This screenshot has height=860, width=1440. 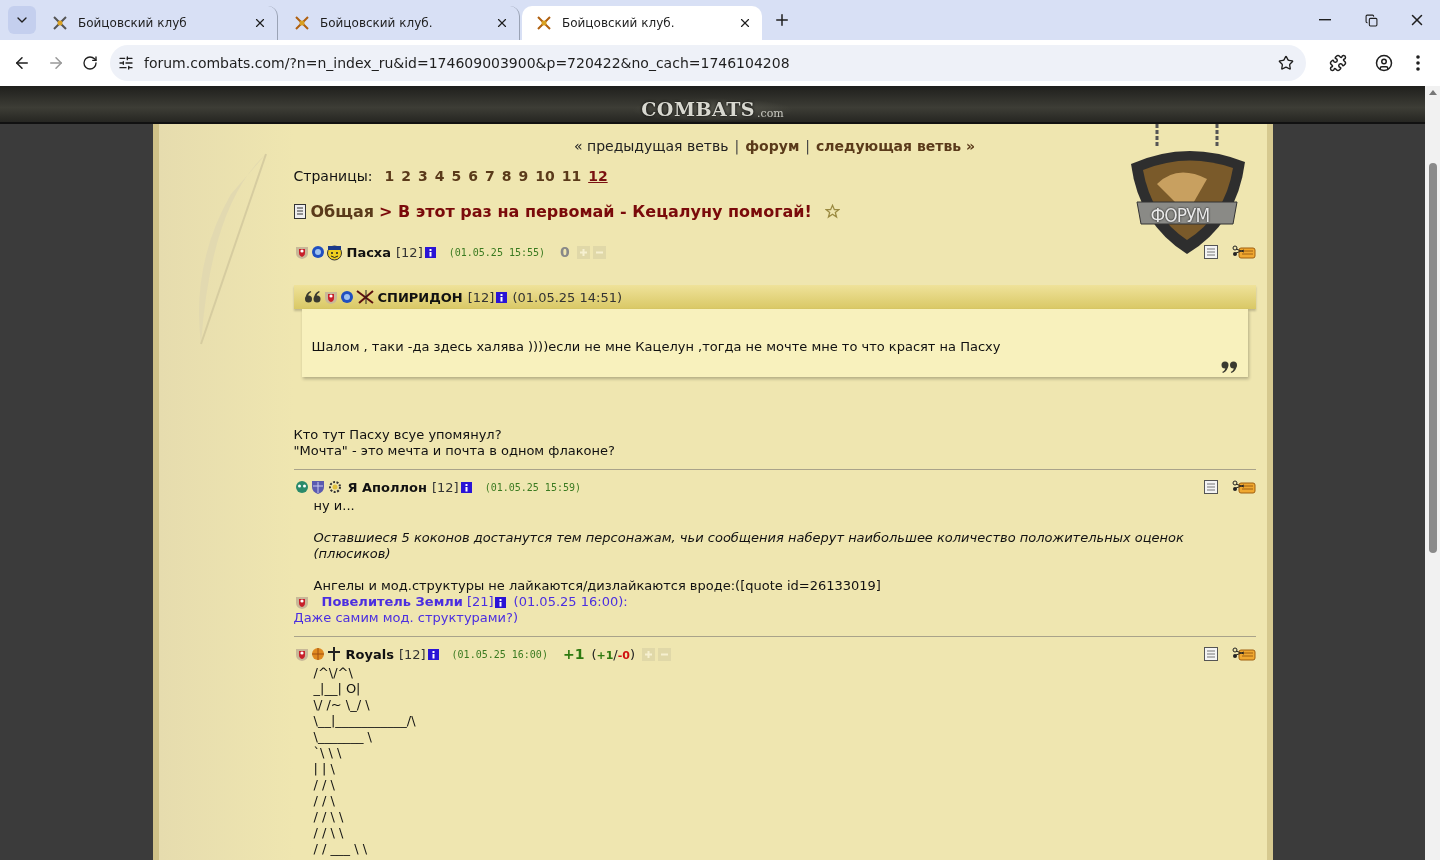 I want to click on nav-link: форум, so click(x=772, y=146).